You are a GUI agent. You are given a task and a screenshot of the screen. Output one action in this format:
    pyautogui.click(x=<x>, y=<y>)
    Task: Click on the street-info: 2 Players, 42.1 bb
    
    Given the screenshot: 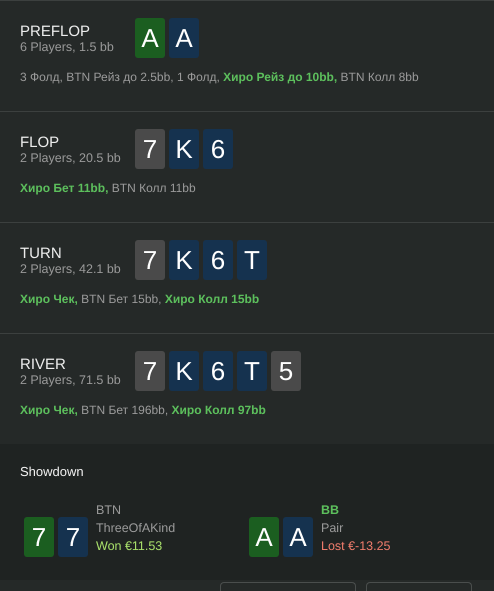 What is the action you would take?
    pyautogui.click(x=71, y=269)
    